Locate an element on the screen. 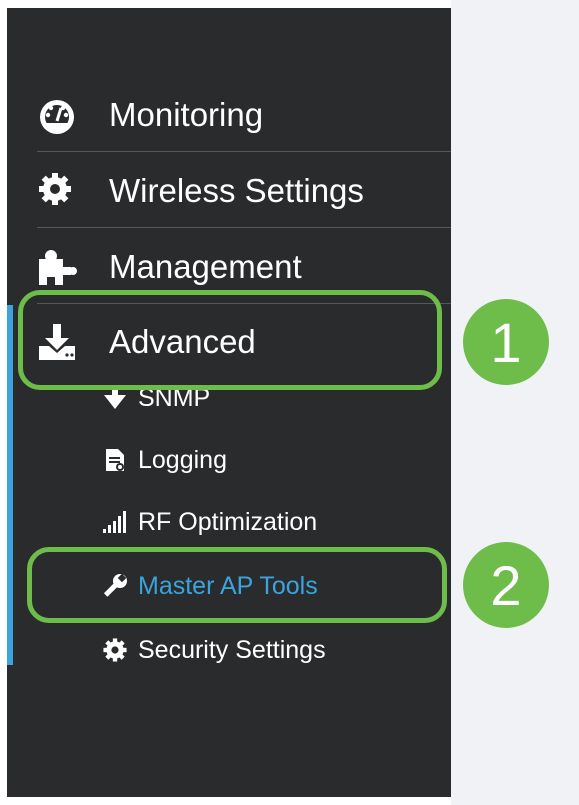  dashboard-icon is located at coordinates (57, 115).